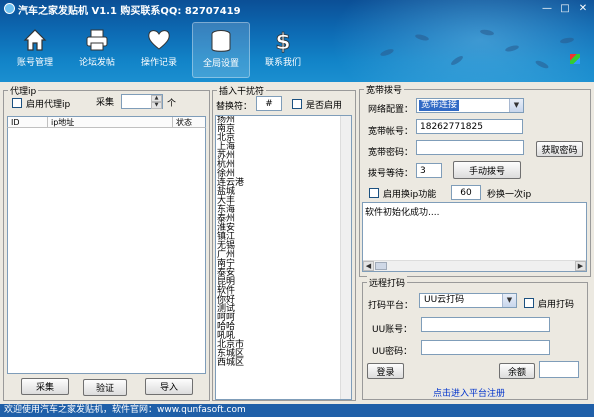 This screenshot has height=417, width=594. What do you see at coordinates (429, 170) in the screenshot?
I see `dial-wait-input` at bounding box center [429, 170].